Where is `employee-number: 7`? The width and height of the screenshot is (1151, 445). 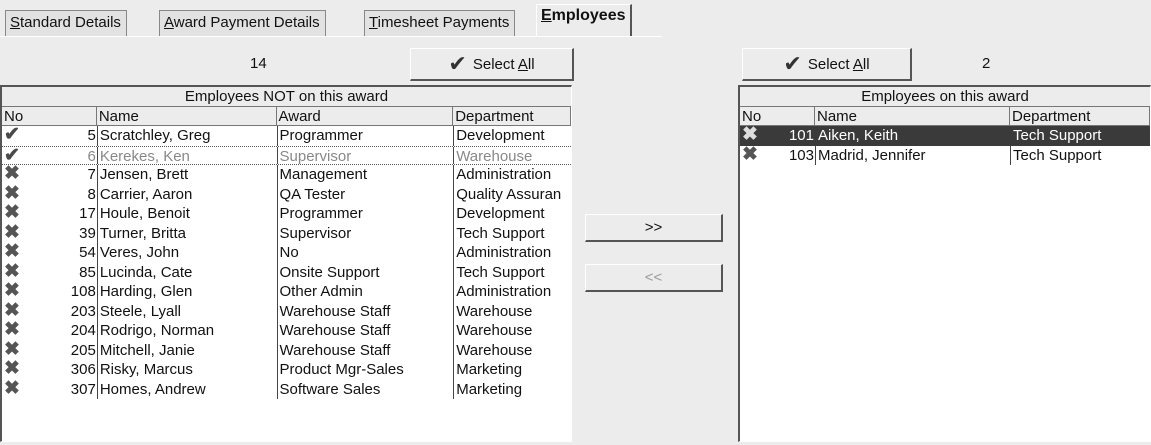 employee-number: 7 is located at coordinates (91, 174).